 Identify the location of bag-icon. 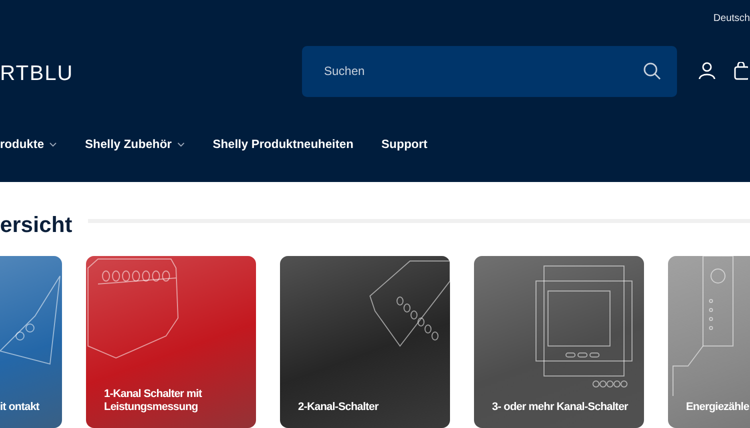
(741, 71).